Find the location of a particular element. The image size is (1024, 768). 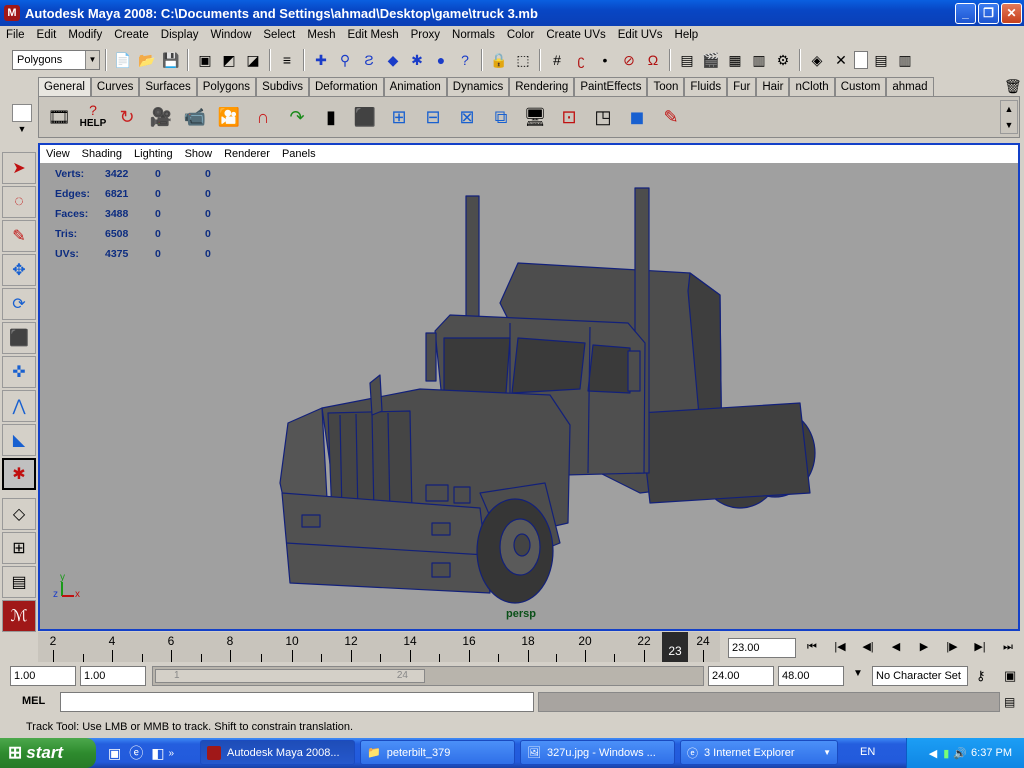

selection-mask-icon: ≡ is located at coordinates (287, 60).